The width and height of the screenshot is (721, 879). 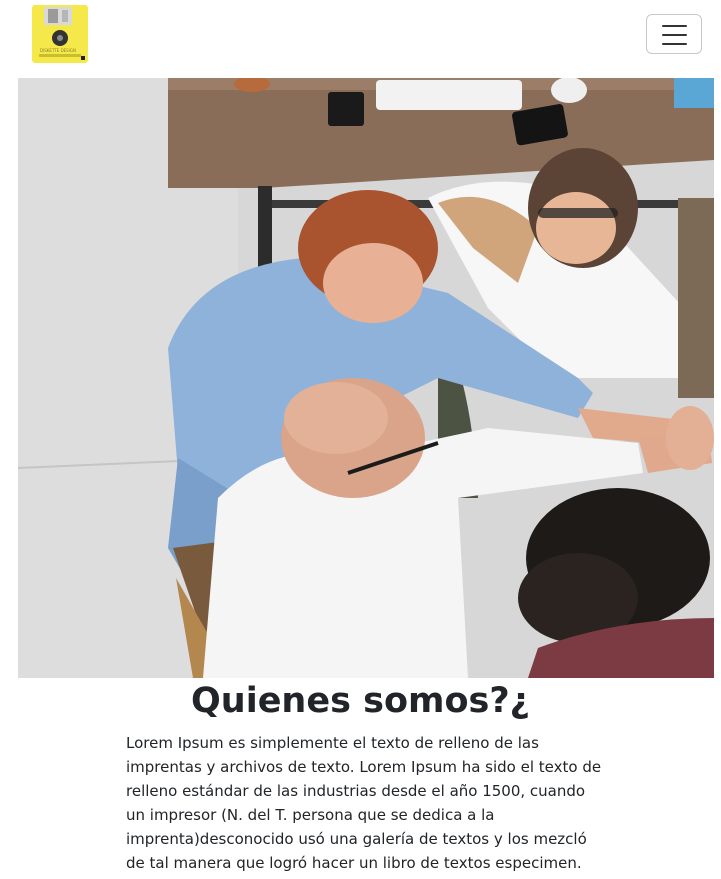 I want to click on navbar-toggle-button, so click(x=674, y=34).